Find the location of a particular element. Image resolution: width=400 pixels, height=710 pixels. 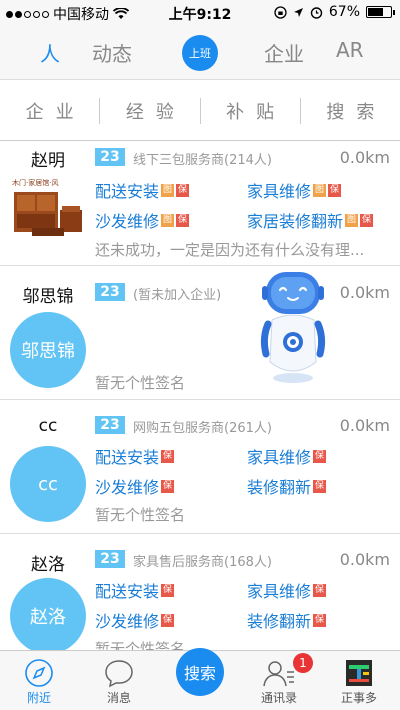

rotation-lock-icon is located at coordinates (280, 12).